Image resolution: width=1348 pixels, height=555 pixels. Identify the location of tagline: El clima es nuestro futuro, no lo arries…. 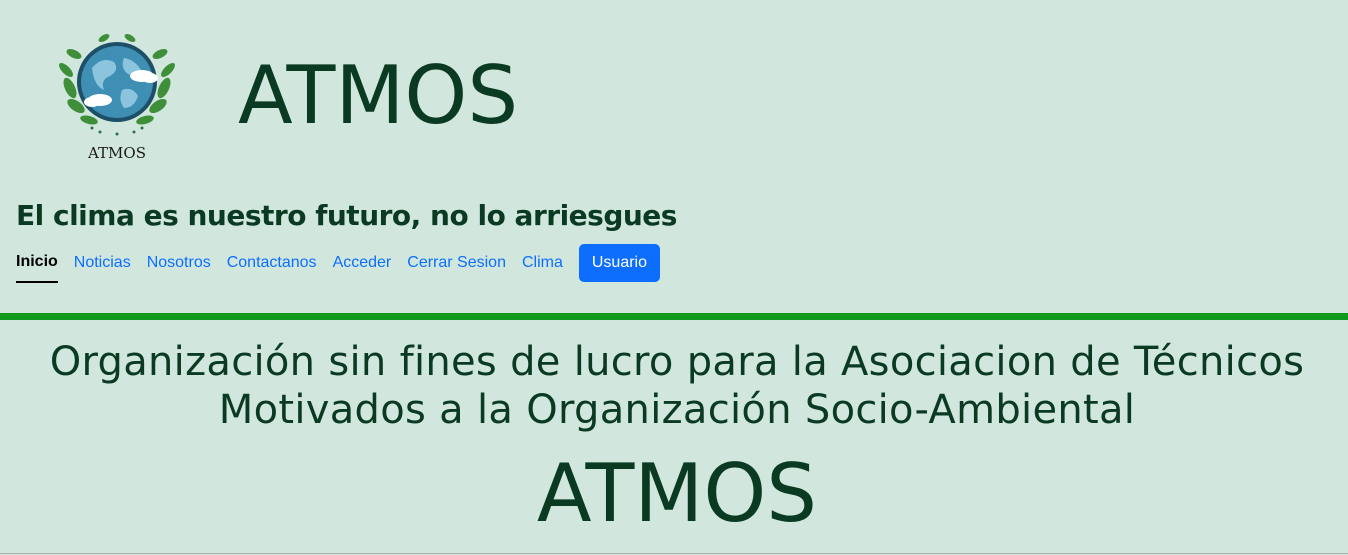
(346, 215).